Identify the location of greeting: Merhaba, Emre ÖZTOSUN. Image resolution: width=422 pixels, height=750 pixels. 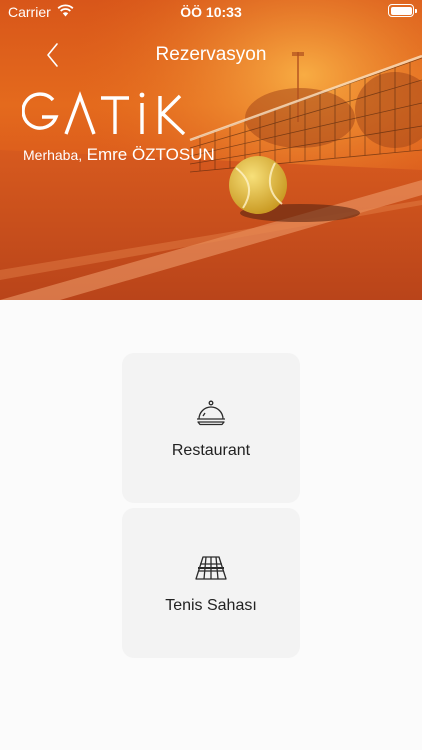
(119, 155).